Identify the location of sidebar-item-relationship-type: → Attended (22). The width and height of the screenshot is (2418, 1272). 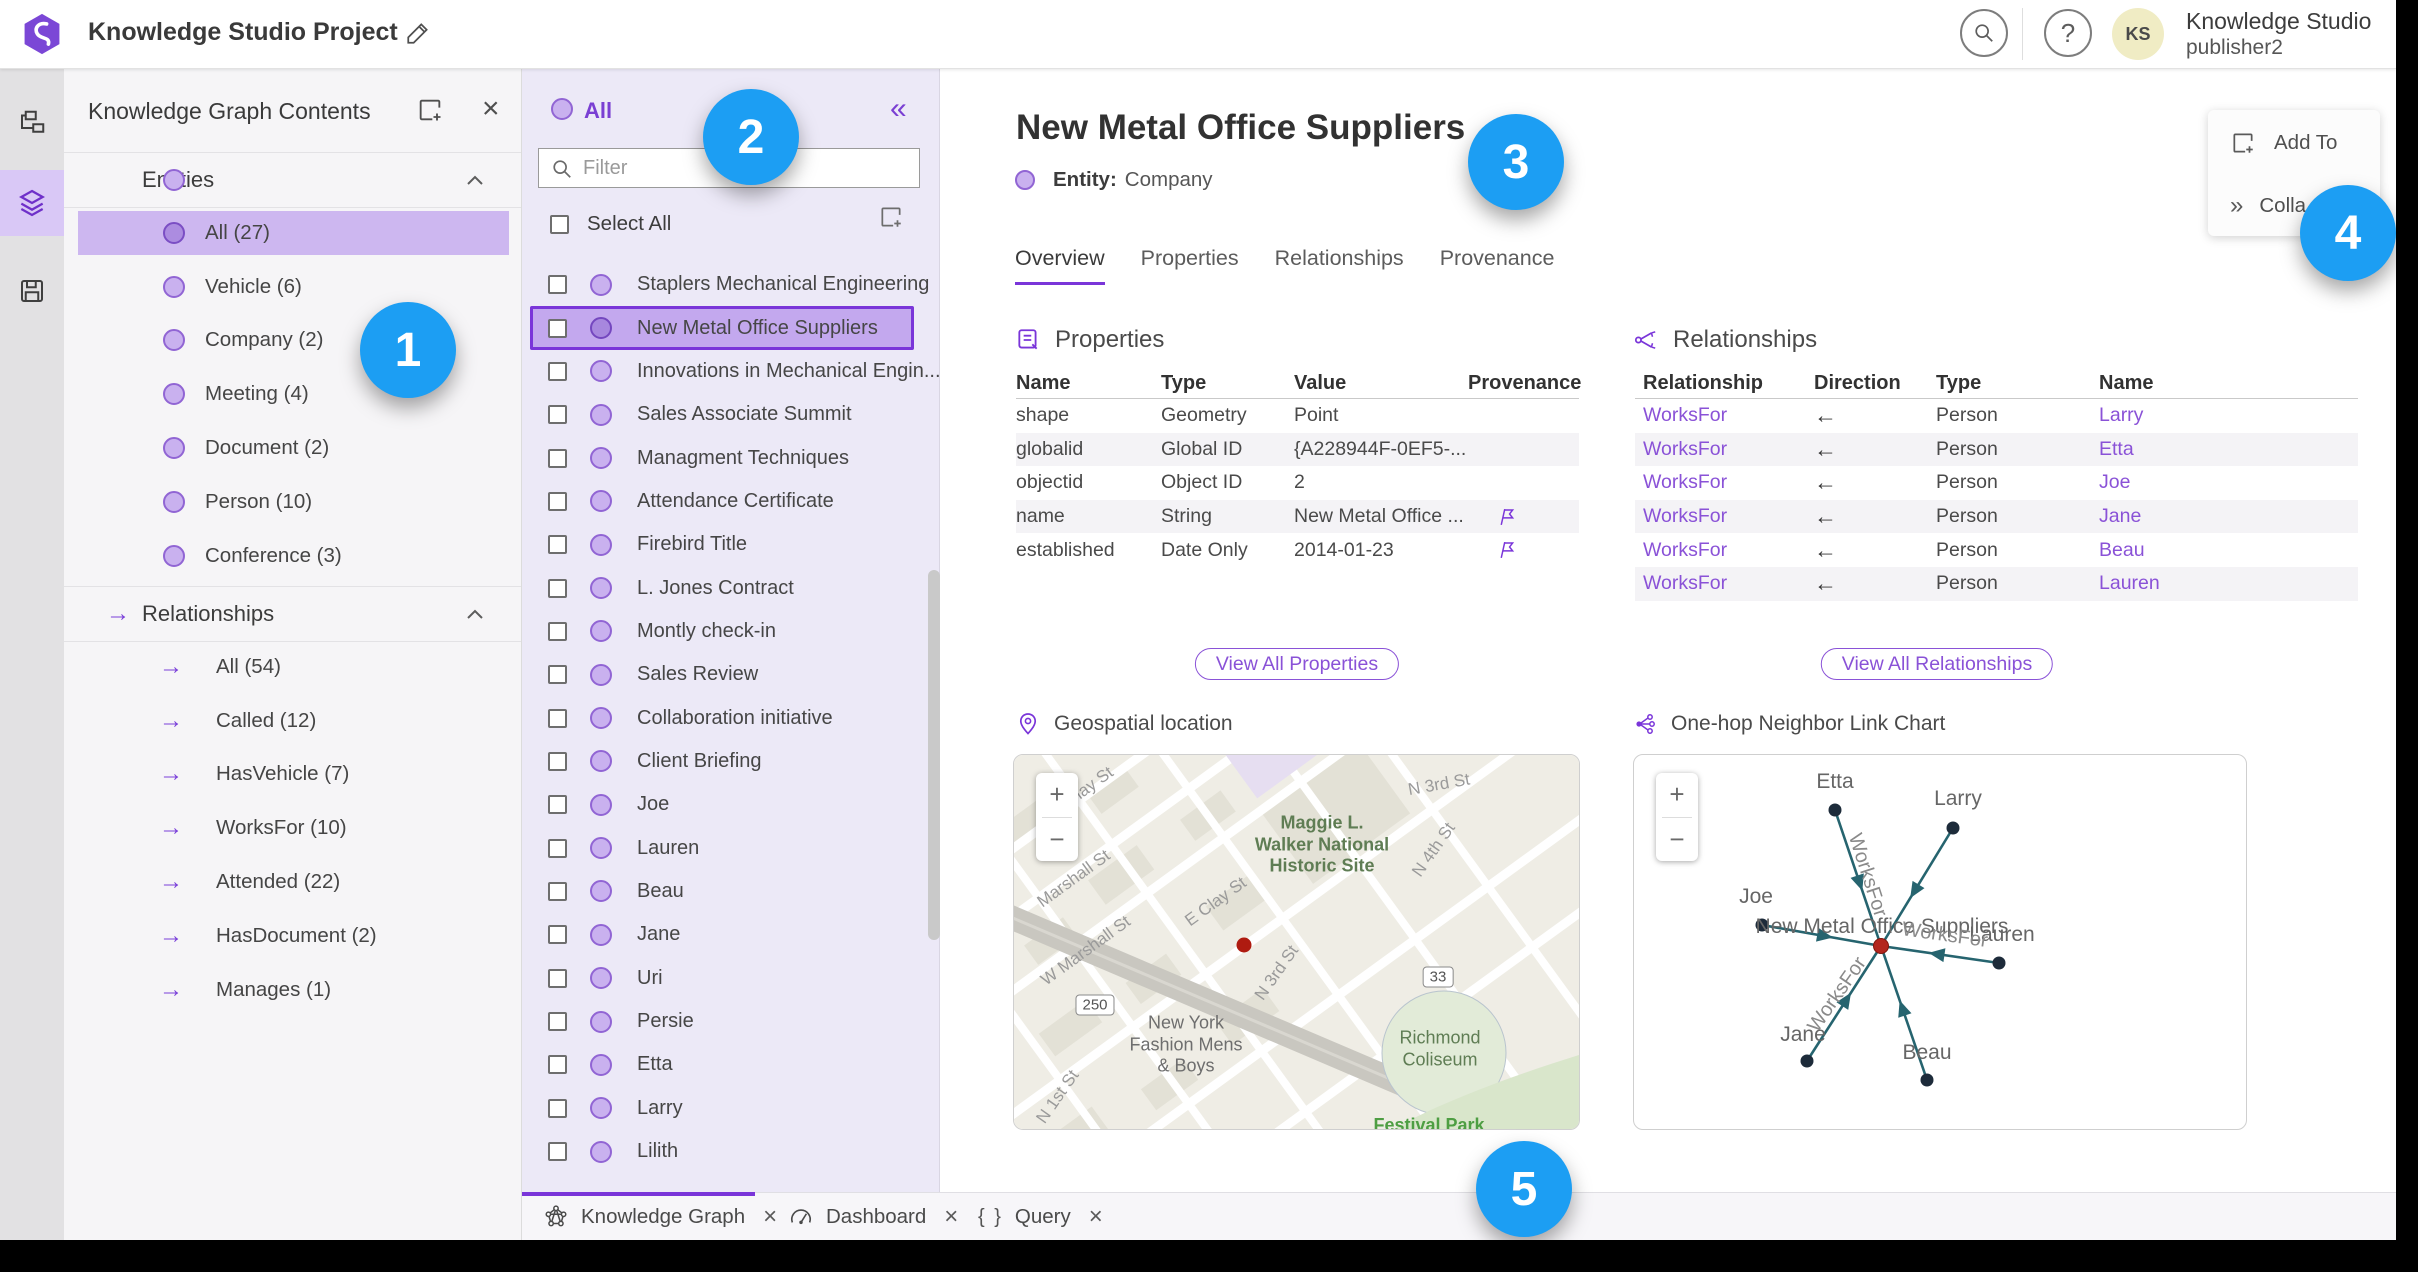
(292, 882).